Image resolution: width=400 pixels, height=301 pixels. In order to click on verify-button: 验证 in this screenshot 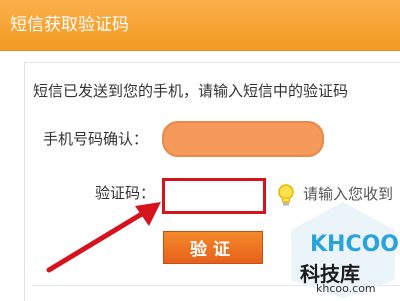, I will do `click(213, 247)`.